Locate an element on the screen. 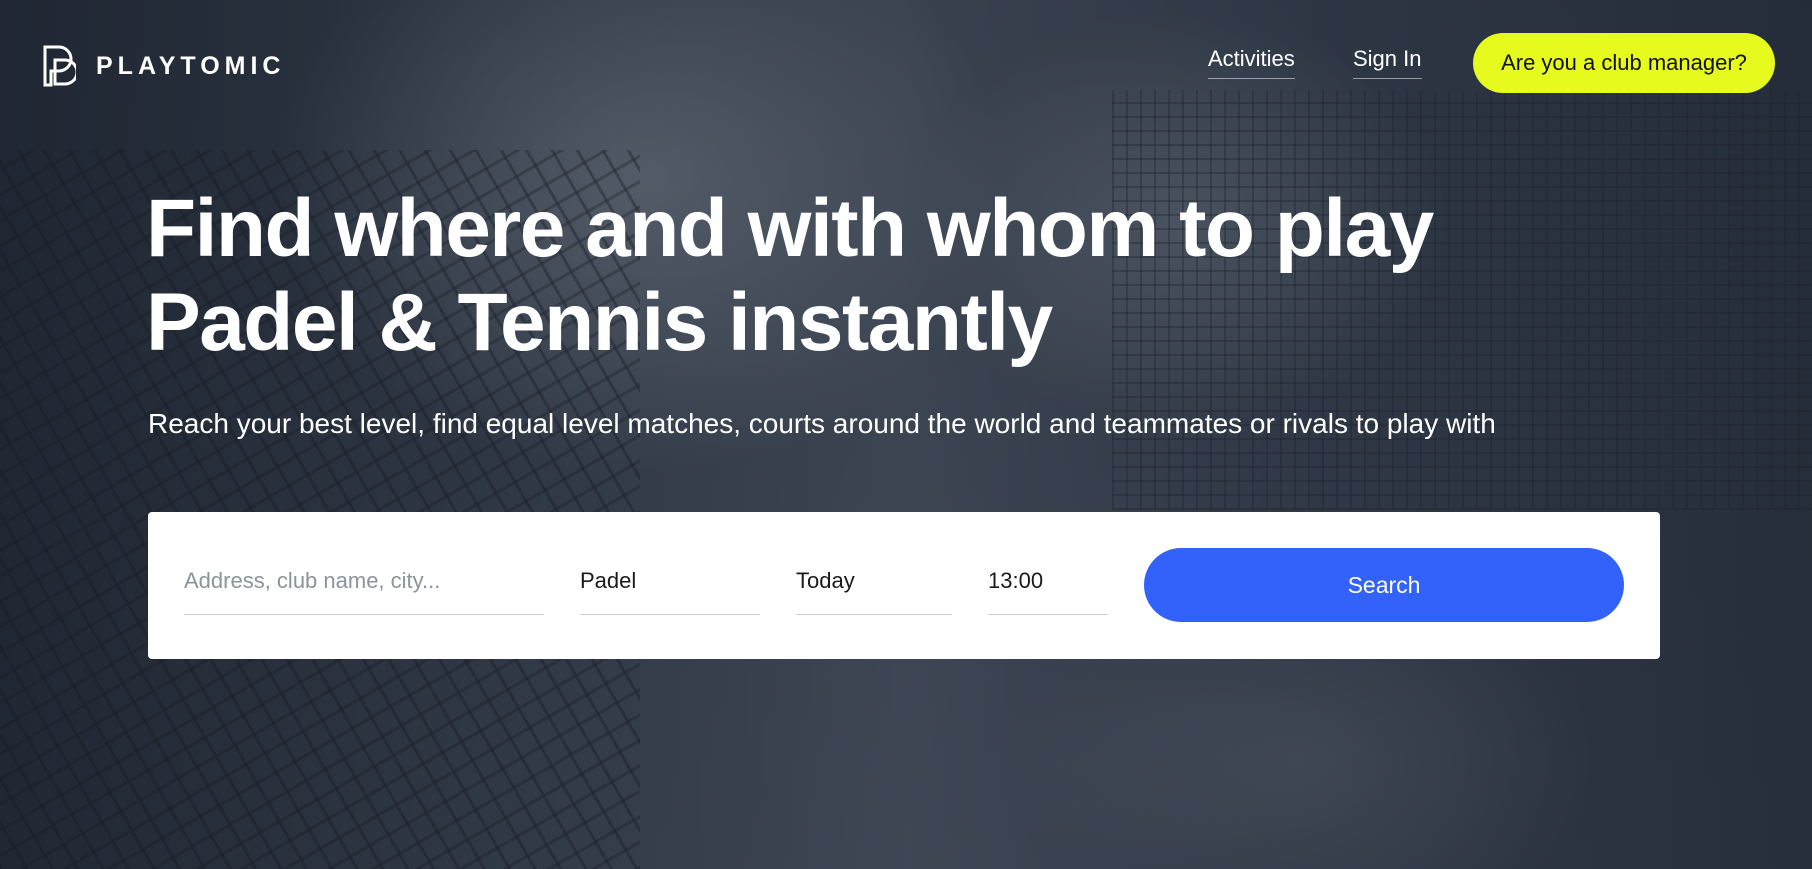 The width and height of the screenshot is (1812, 869). club-manager-button: Are you a club manager? is located at coordinates (1624, 63).